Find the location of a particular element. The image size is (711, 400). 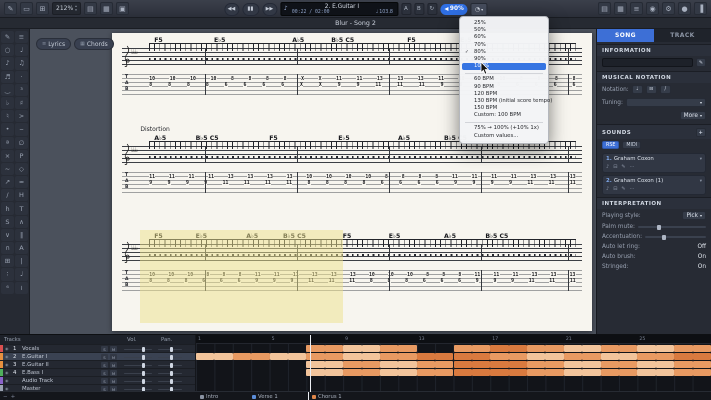

slider-thumb is located at coordinates (664, 237).